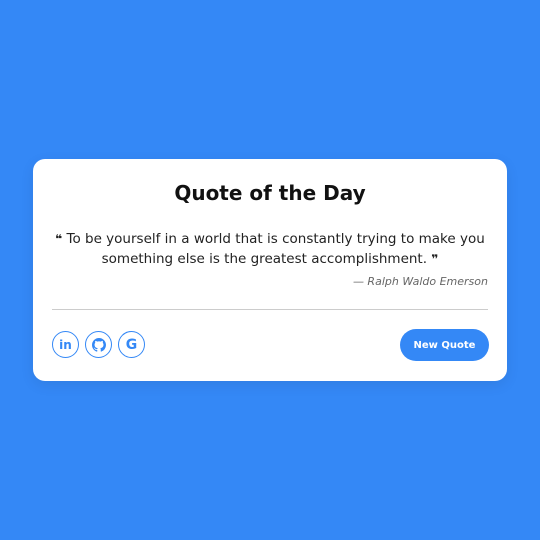 The width and height of the screenshot is (540, 540). I want to click on google-icon: G, so click(131, 344).